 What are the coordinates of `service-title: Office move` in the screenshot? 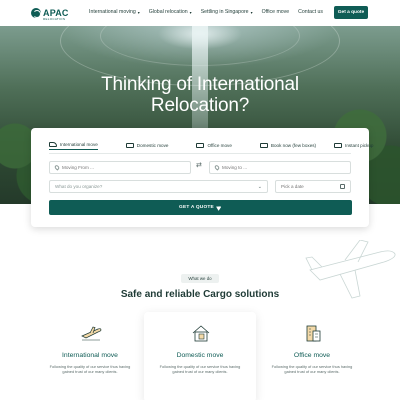 It's located at (312, 355).